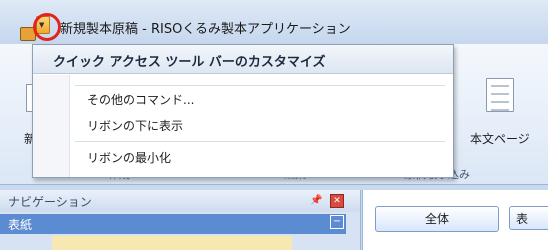  I want to click on highlight-circle, so click(47, 27).